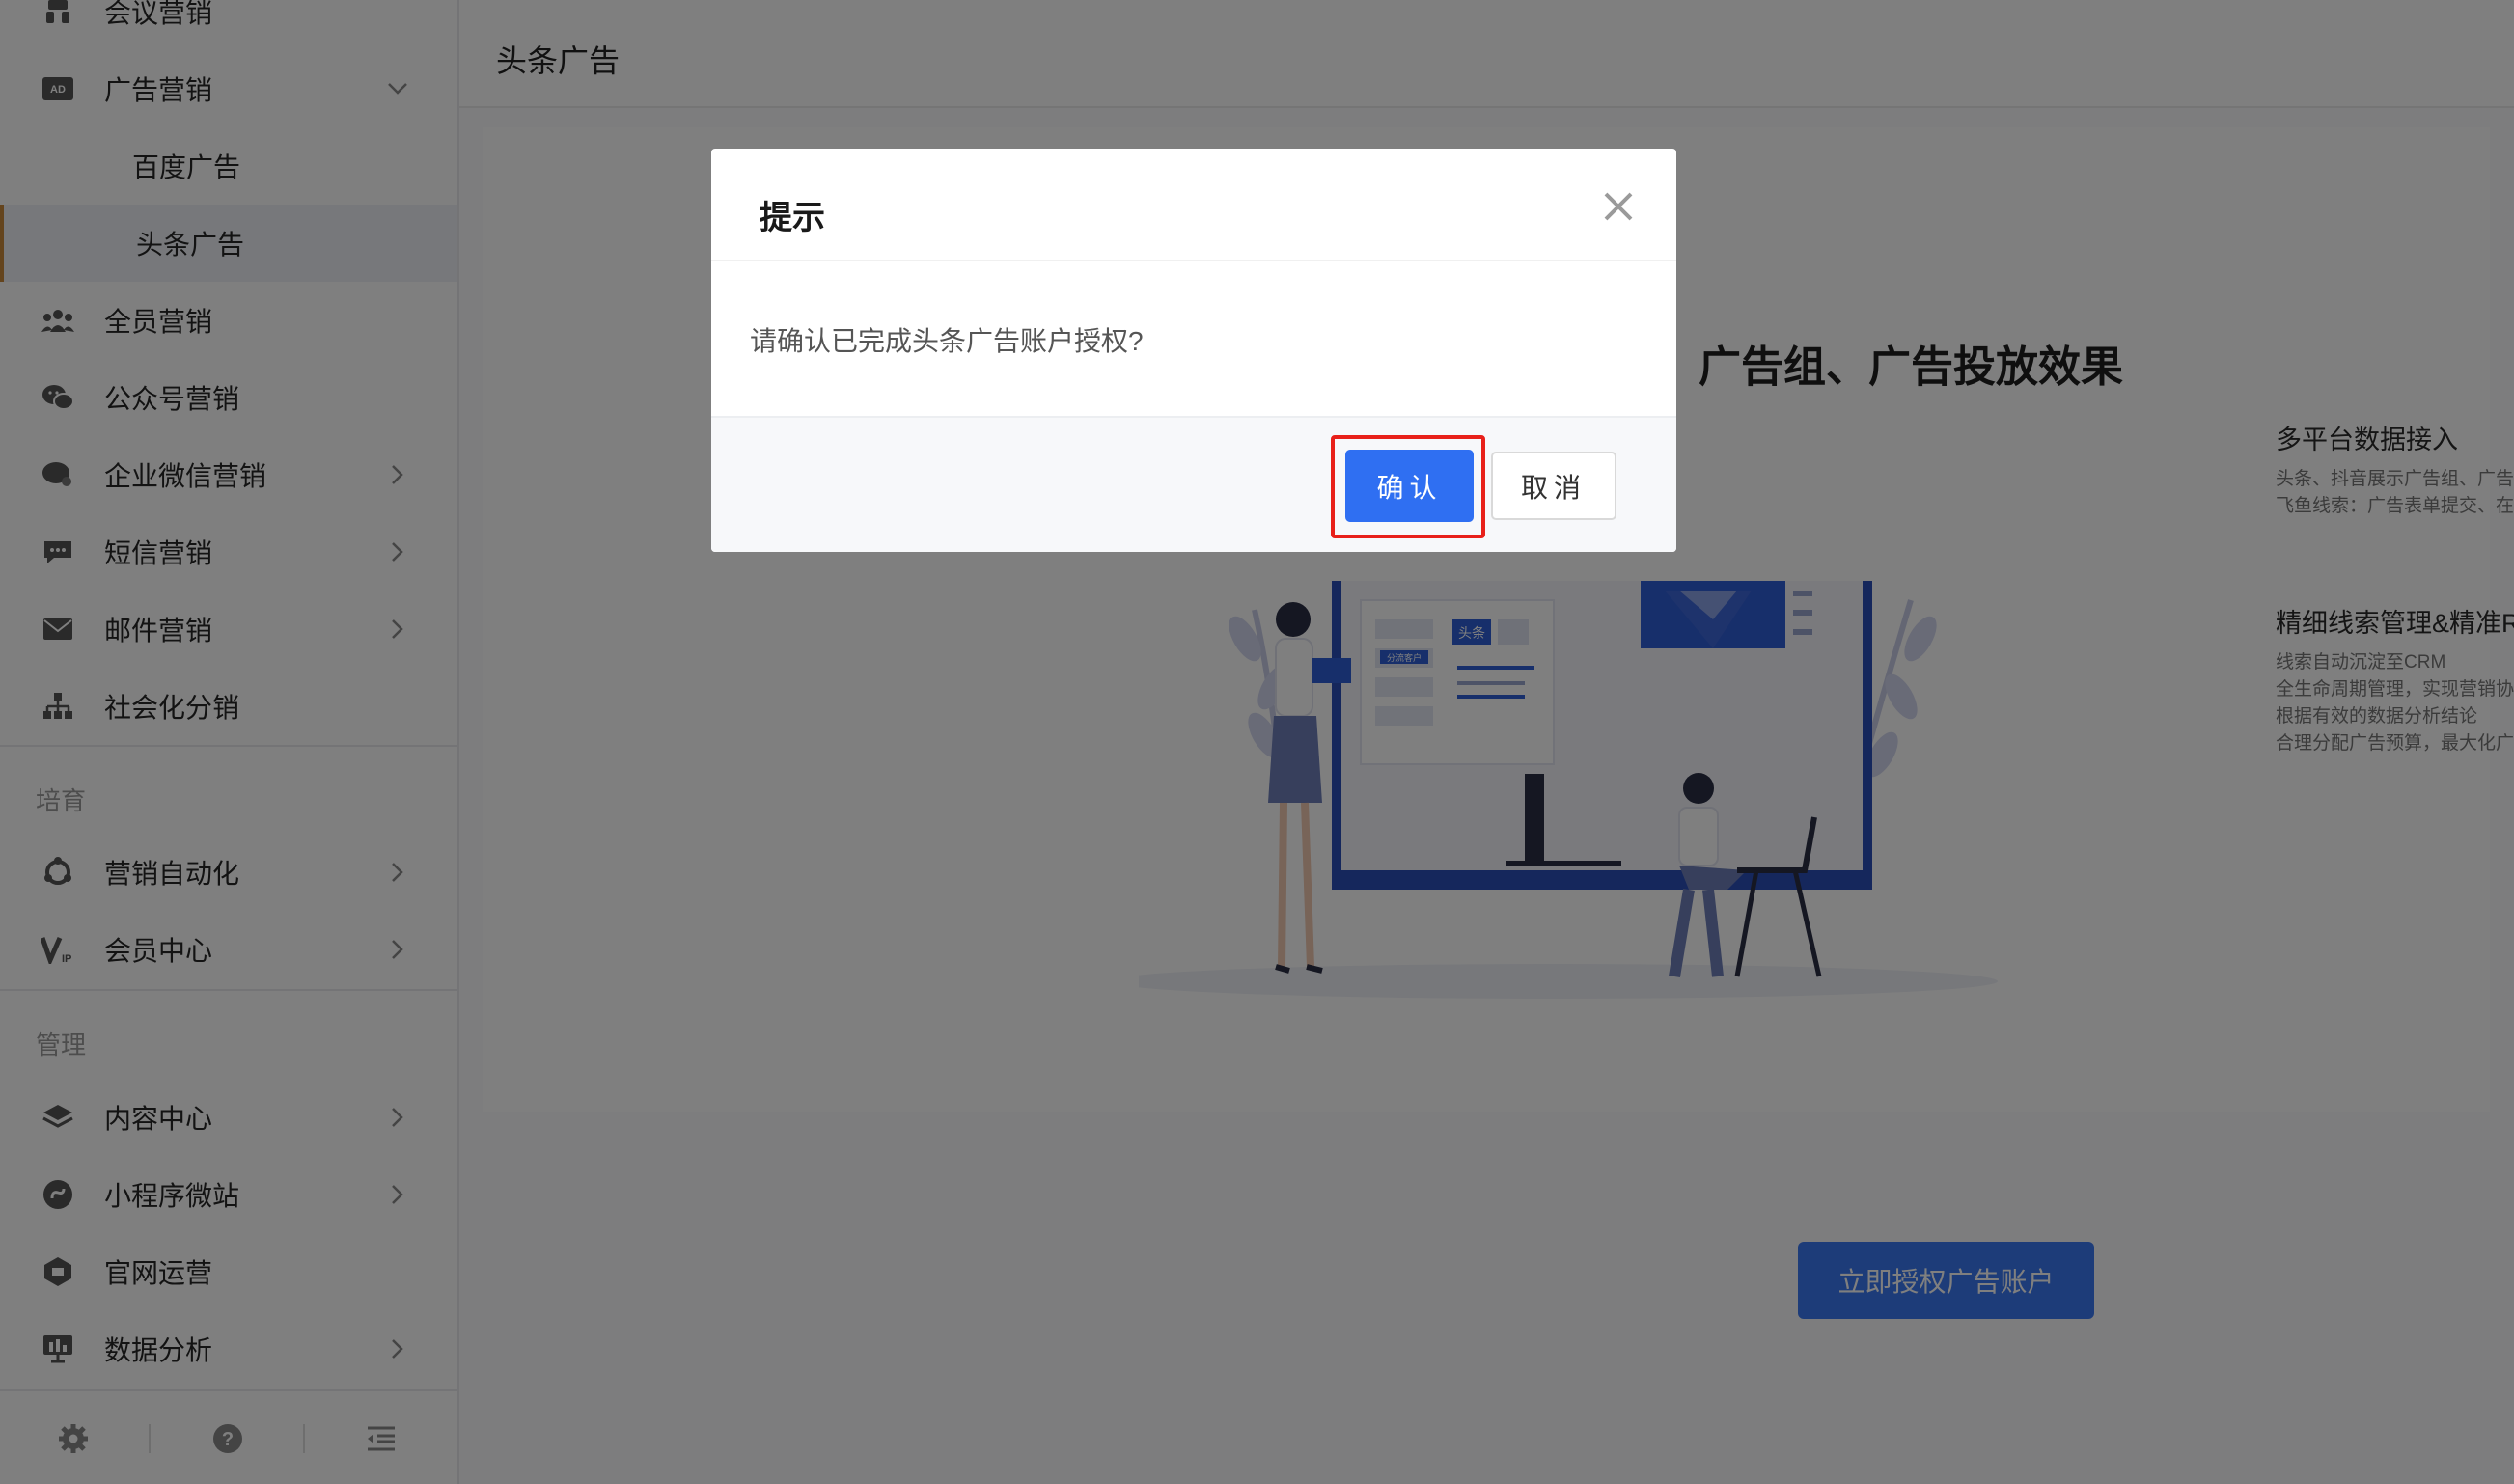 The width and height of the screenshot is (2514, 1484). Describe the element at coordinates (1193, 205) in the screenshot. I see `dialog-header: 提示` at that location.